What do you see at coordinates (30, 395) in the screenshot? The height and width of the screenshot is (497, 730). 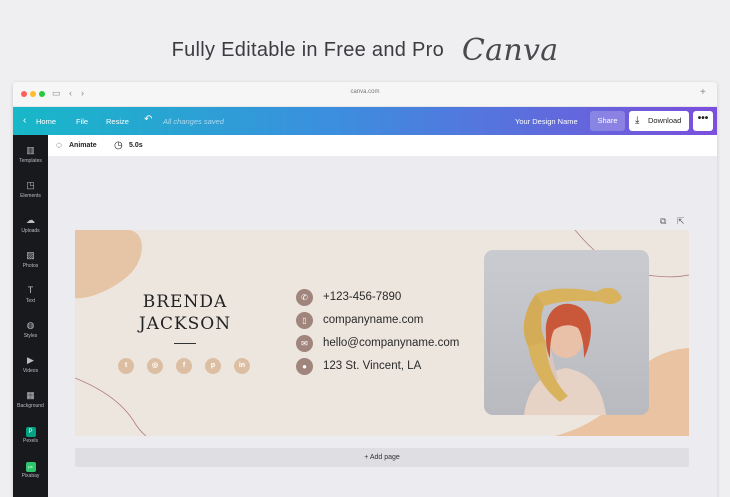 I see `background-icon: ▦` at bounding box center [30, 395].